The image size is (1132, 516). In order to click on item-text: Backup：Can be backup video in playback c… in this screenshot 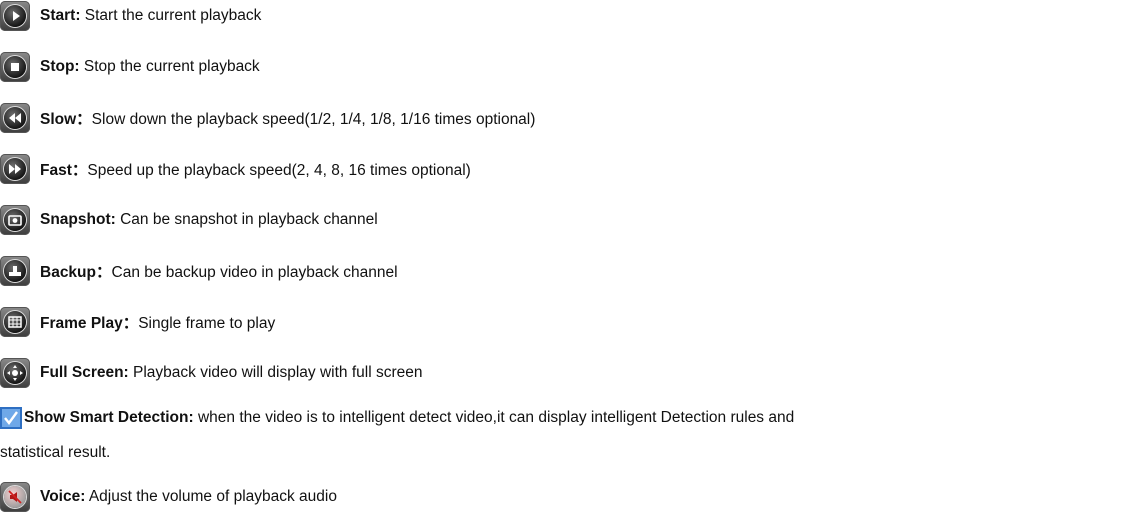, I will do `click(219, 272)`.